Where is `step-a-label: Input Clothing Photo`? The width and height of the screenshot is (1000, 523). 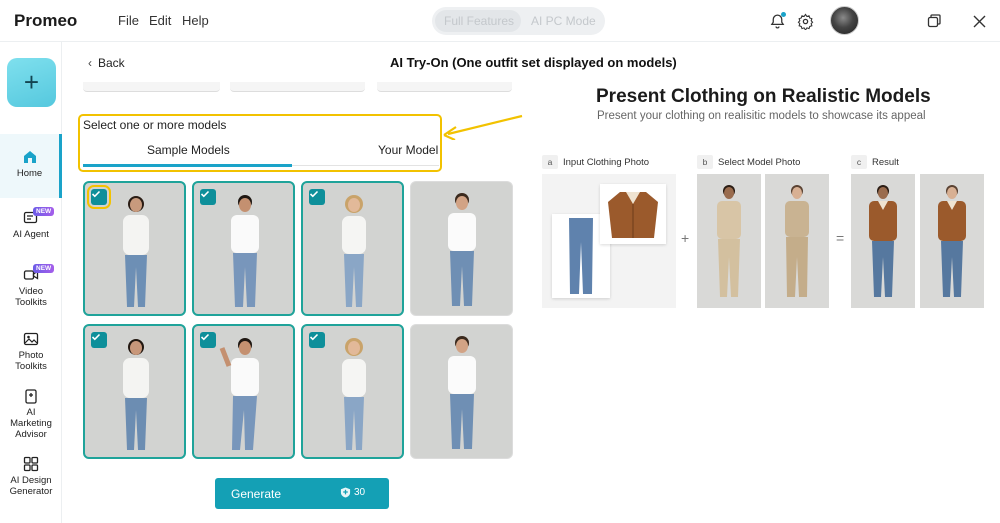 step-a-label: Input Clothing Photo is located at coordinates (606, 162).